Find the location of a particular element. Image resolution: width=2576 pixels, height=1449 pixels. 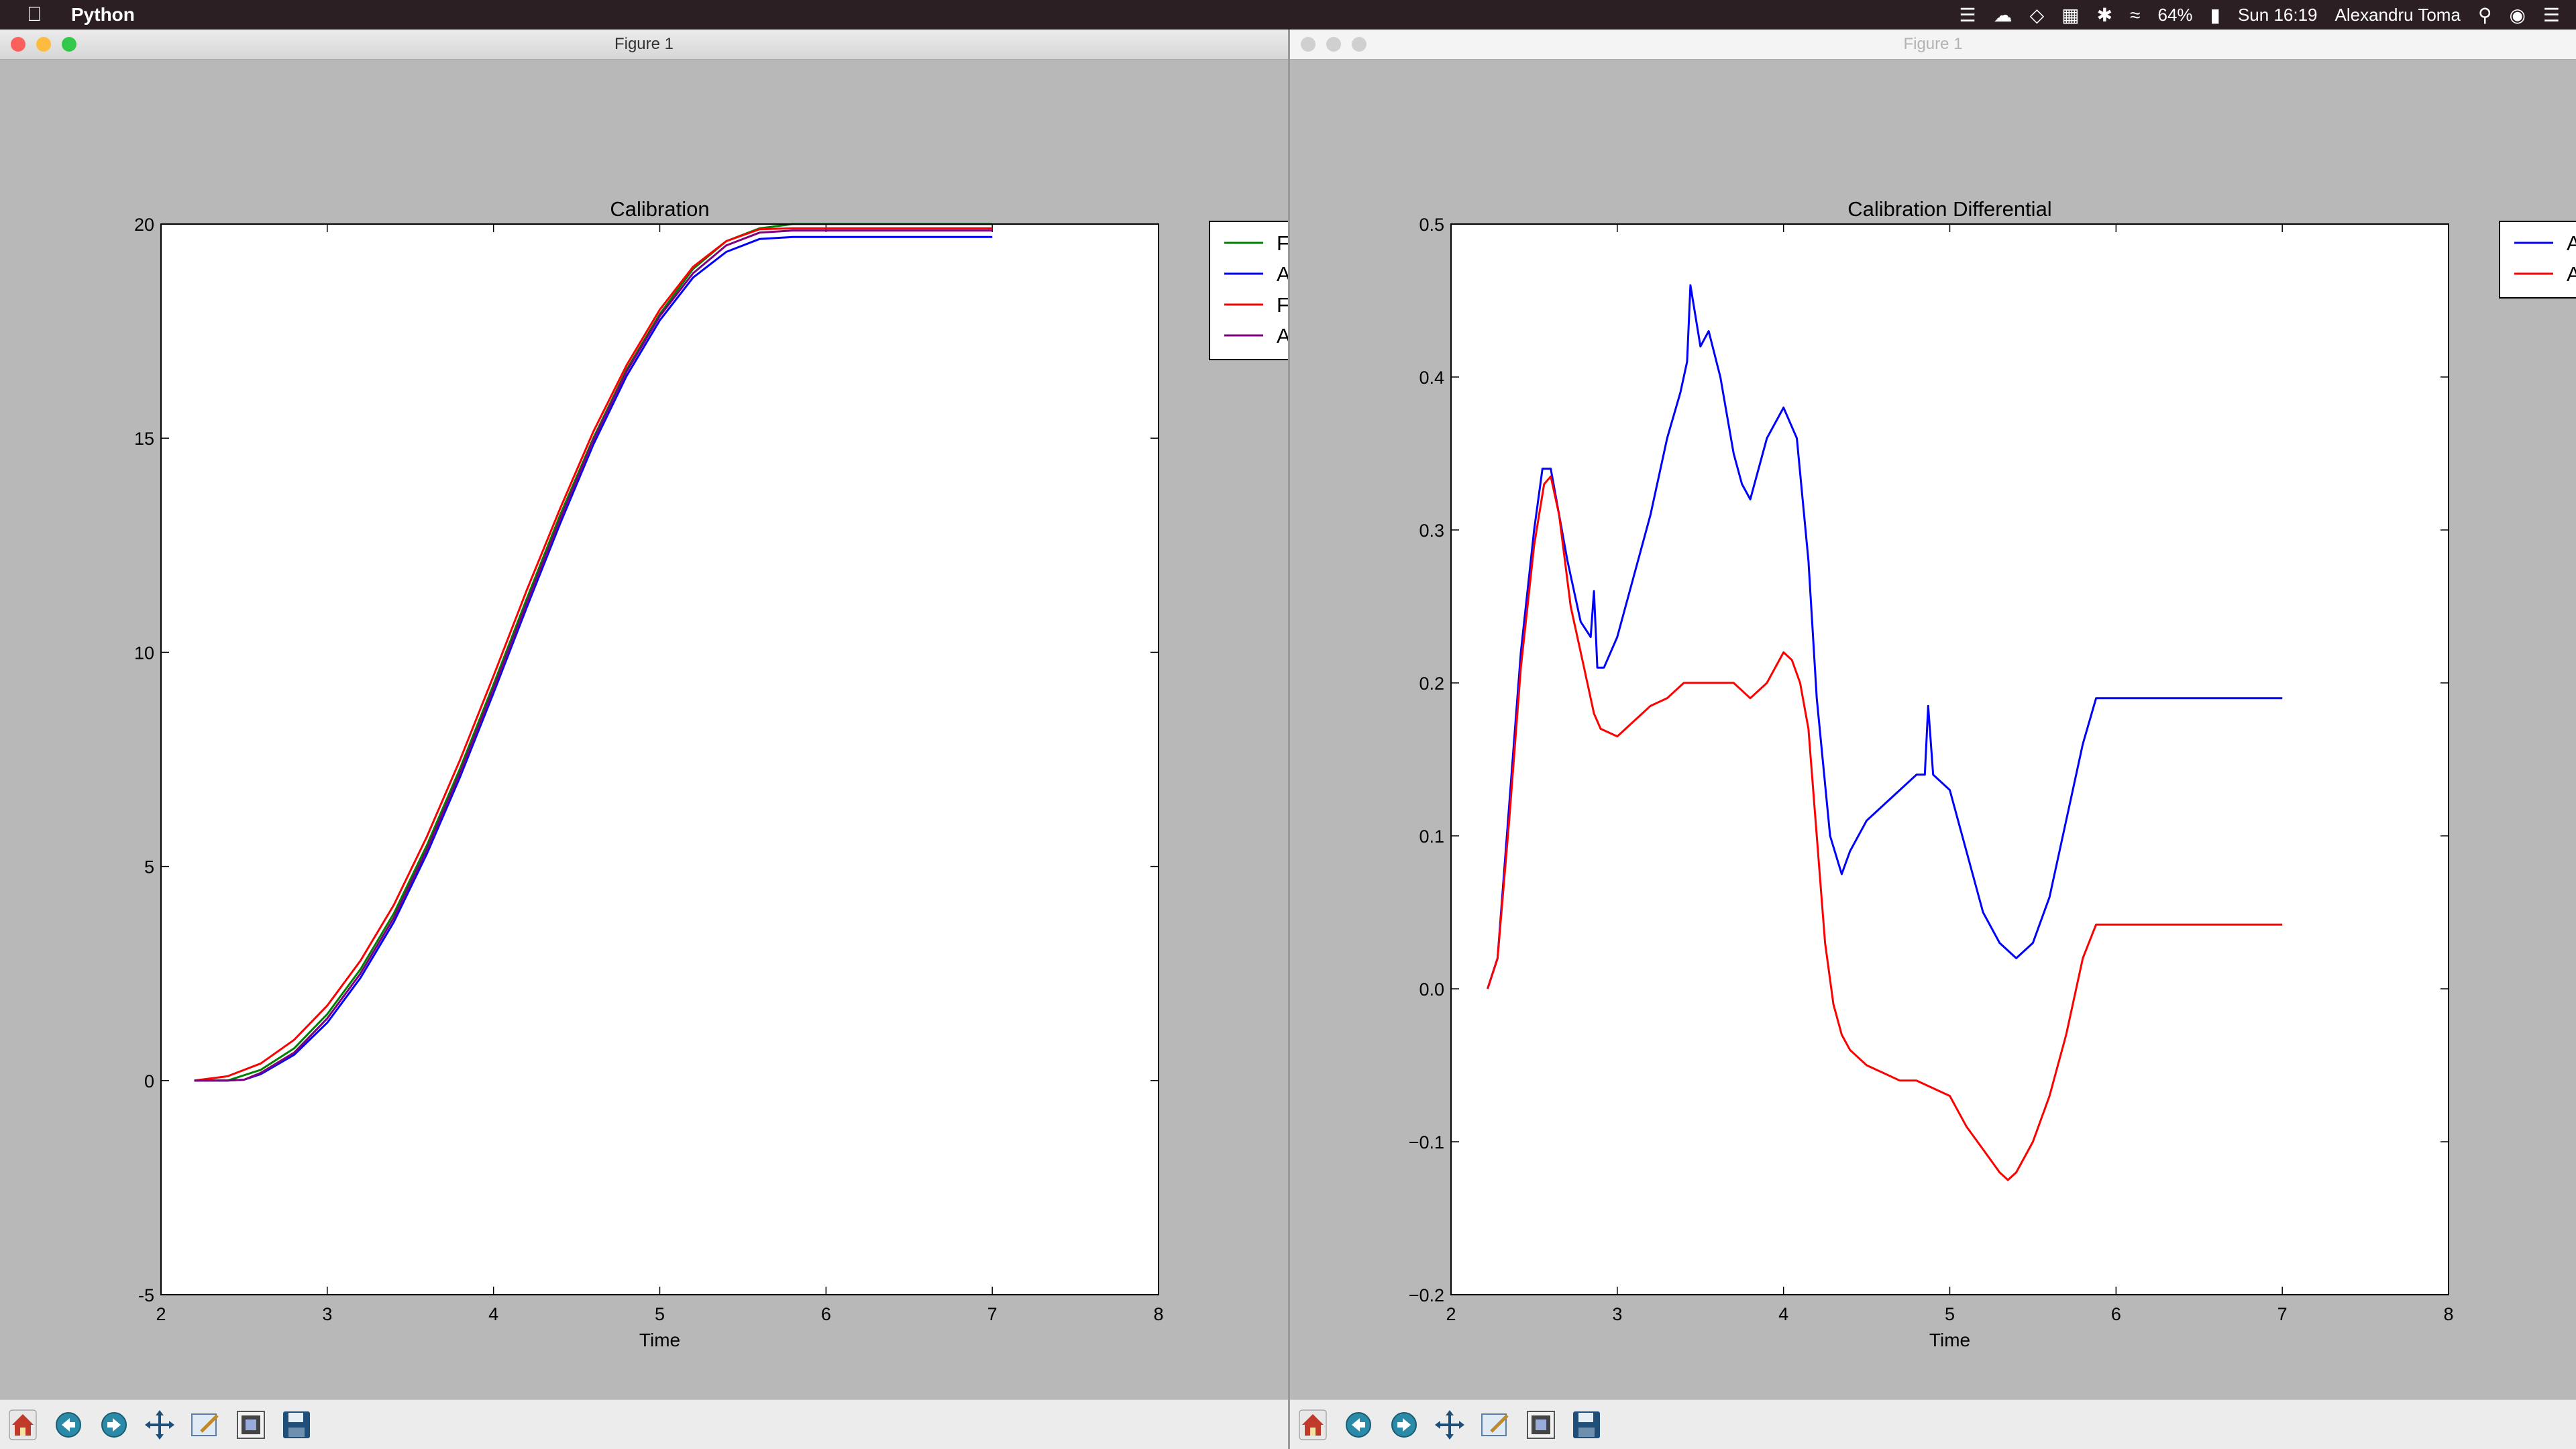

y-tick-label: -5 is located at coordinates (146, 1295).